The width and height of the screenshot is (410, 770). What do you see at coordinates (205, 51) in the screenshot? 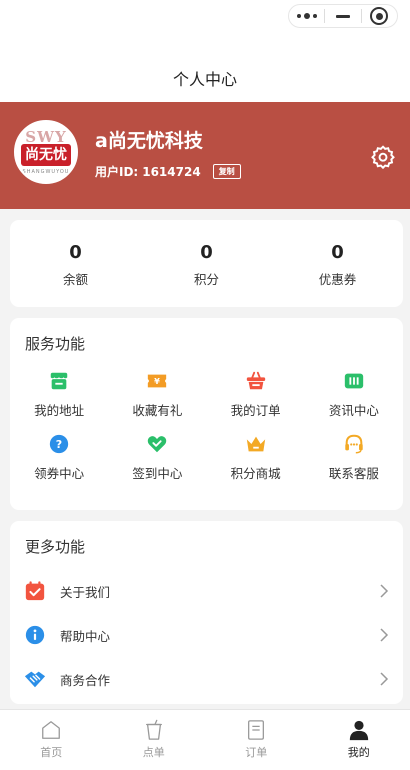
I see `top-bar: 个人中心` at bounding box center [205, 51].